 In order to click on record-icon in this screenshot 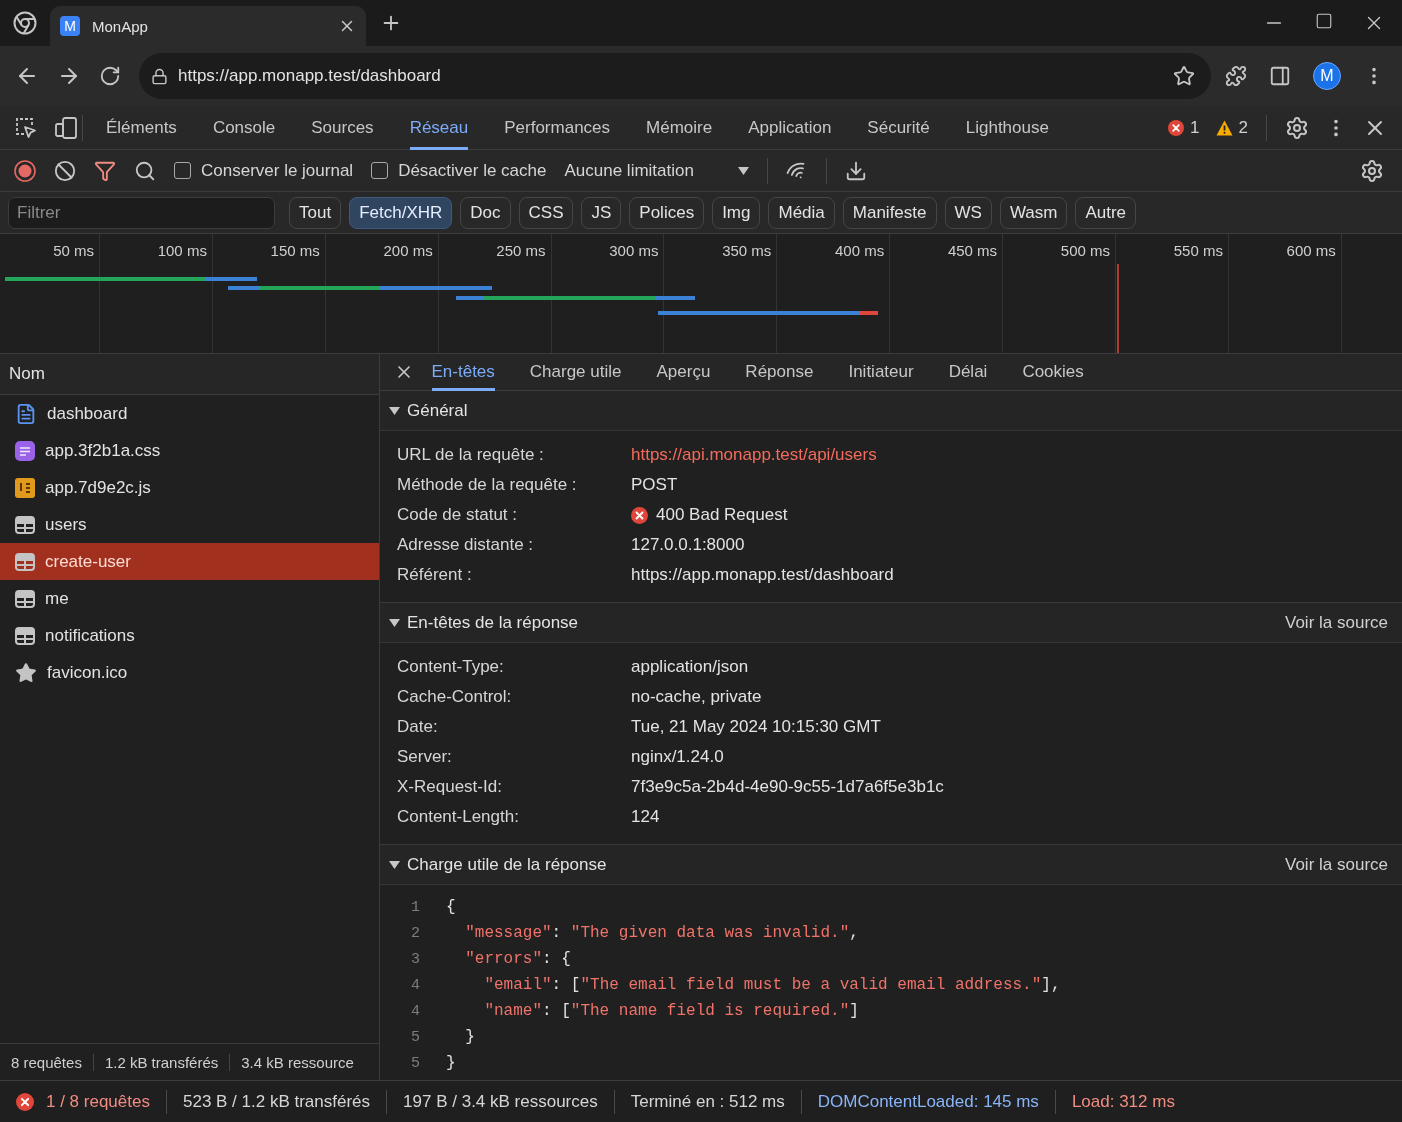, I will do `click(25, 170)`.